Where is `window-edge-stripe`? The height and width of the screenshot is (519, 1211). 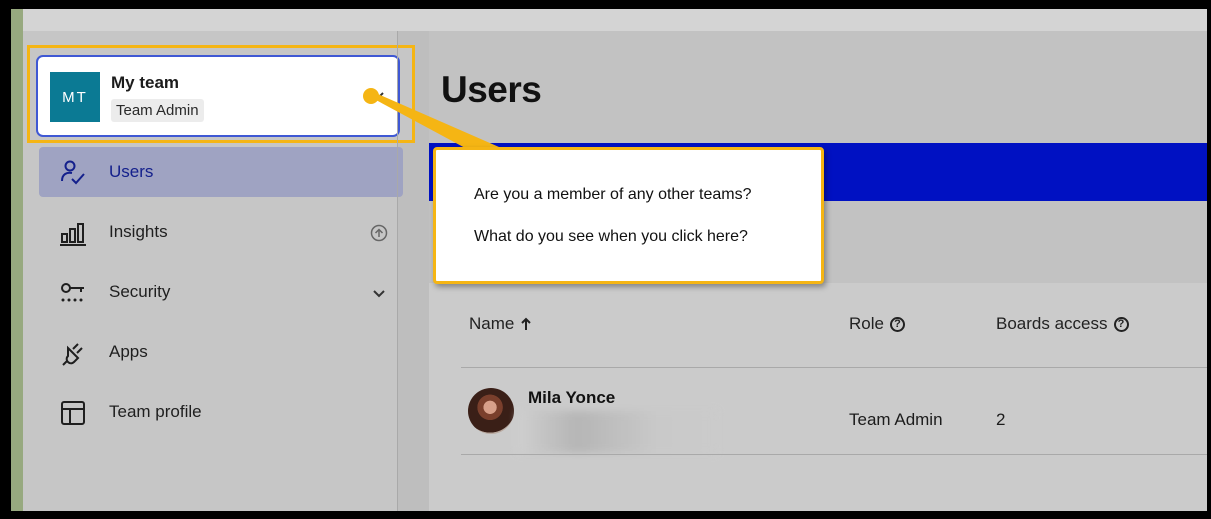 window-edge-stripe is located at coordinates (17, 260).